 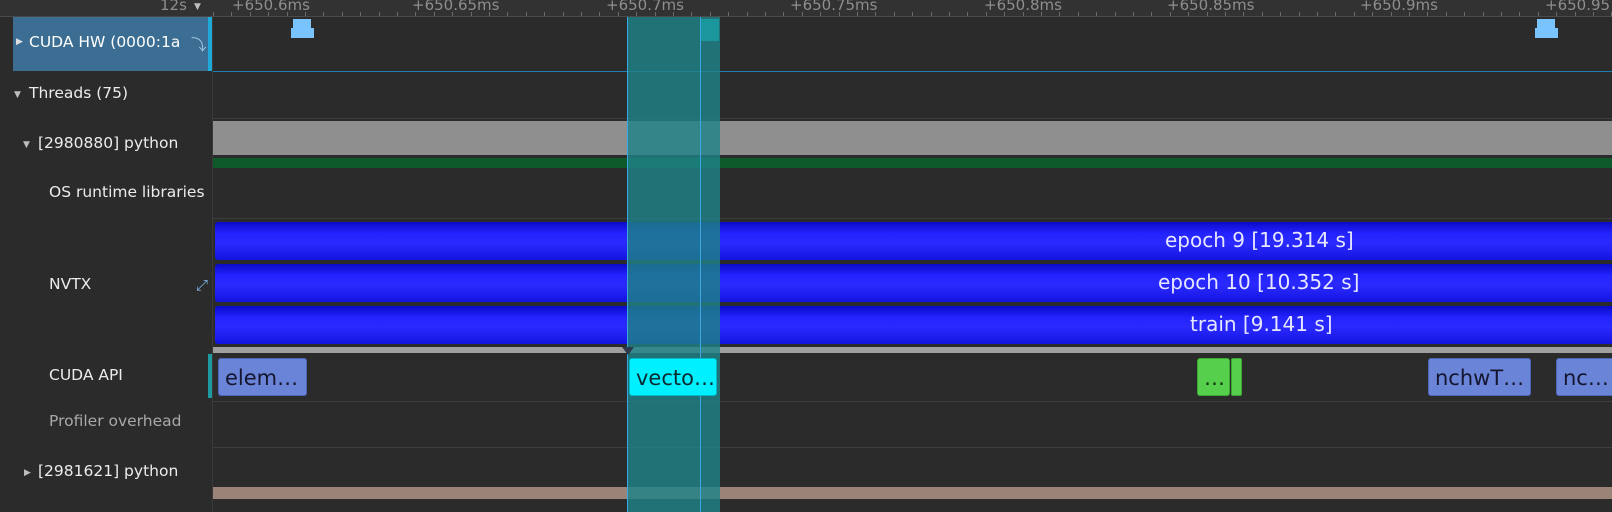 I want to click on ruler-base-label: 12s, so click(x=173, y=7).